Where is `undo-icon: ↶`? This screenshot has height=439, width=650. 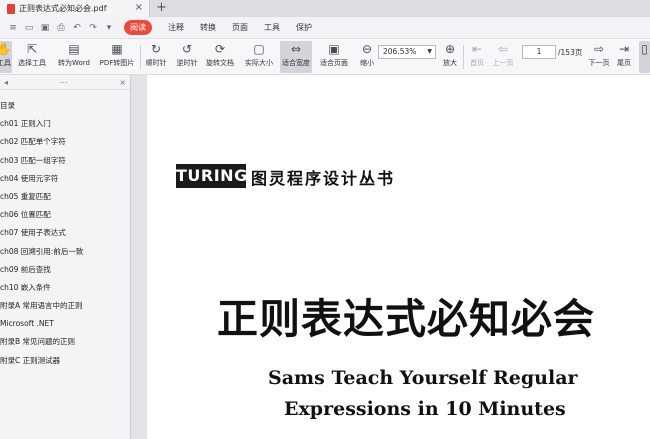 undo-icon: ↶ is located at coordinates (77, 28).